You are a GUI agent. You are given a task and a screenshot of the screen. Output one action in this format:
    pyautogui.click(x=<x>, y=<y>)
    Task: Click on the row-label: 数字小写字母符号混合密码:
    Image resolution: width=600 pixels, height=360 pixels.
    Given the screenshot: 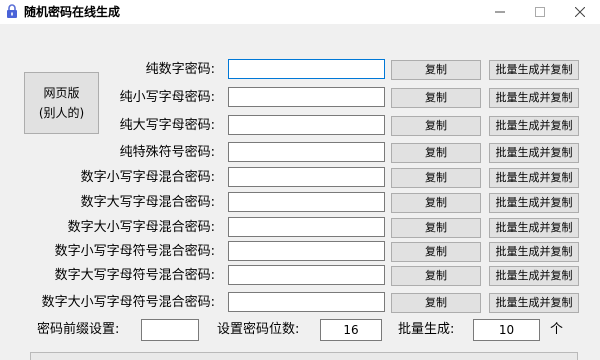 What is the action you would take?
    pyautogui.click(x=134, y=251)
    